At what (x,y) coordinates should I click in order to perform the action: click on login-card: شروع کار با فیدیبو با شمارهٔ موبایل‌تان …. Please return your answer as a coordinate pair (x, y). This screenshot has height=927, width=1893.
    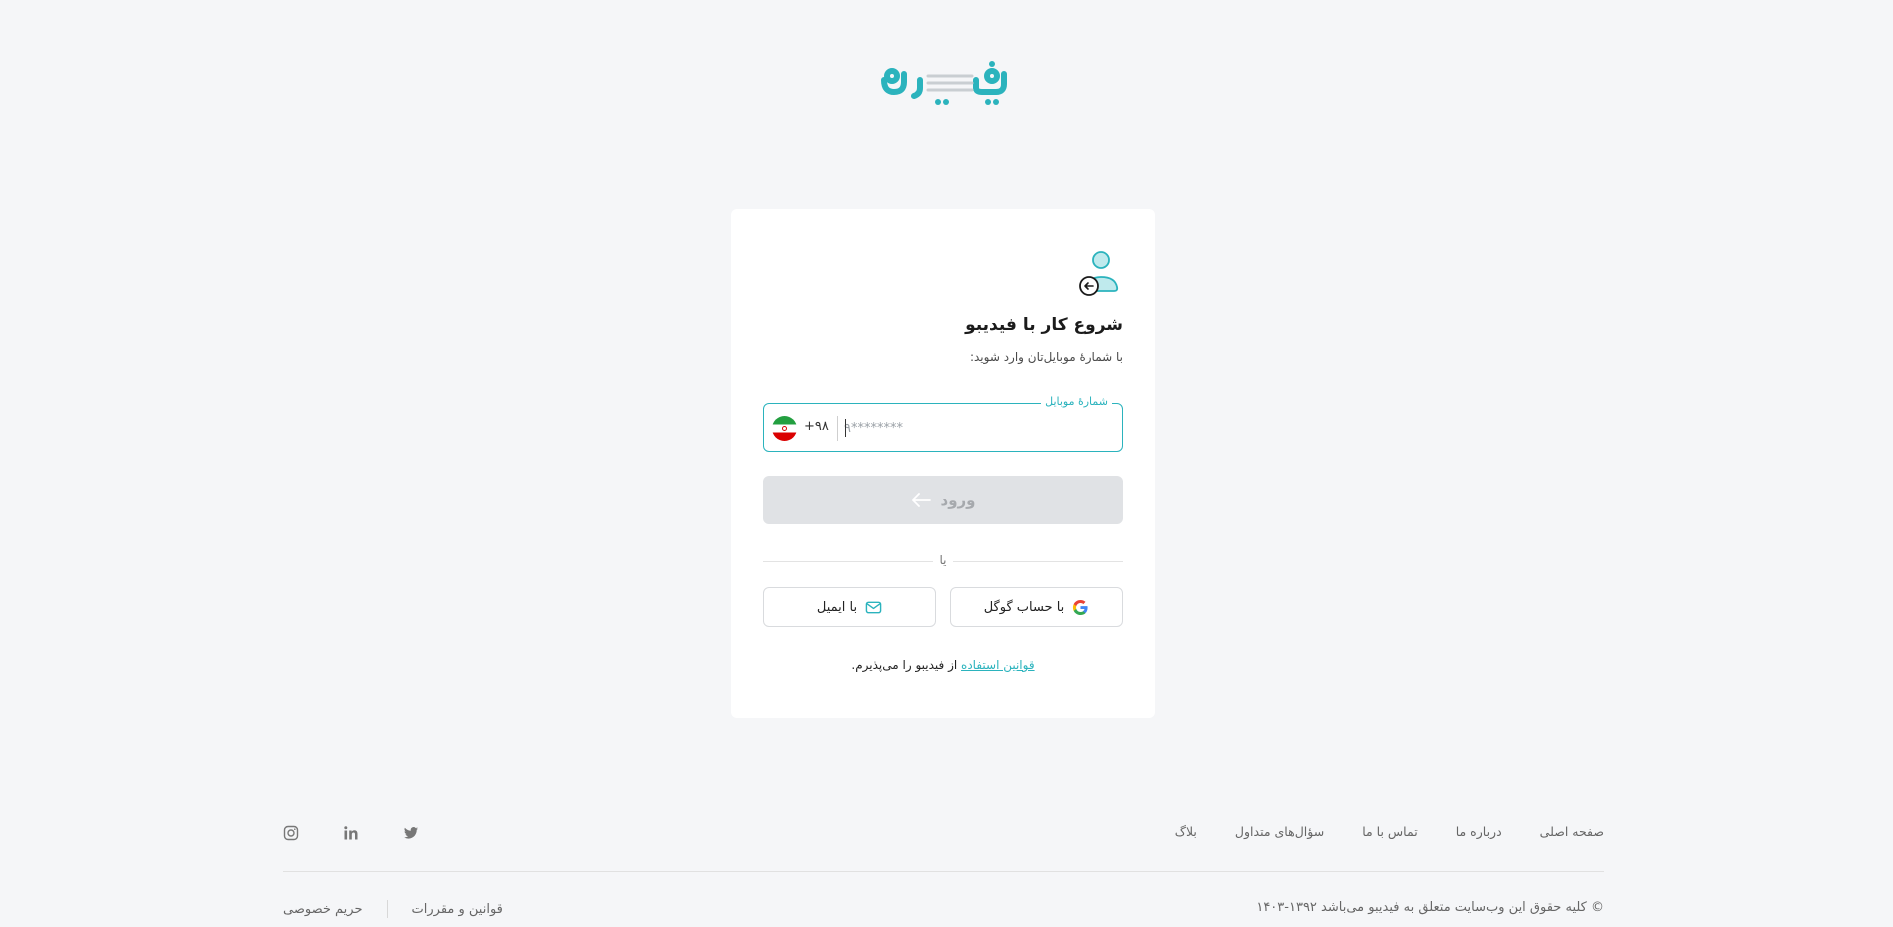
    Looking at the image, I should click on (943, 463).